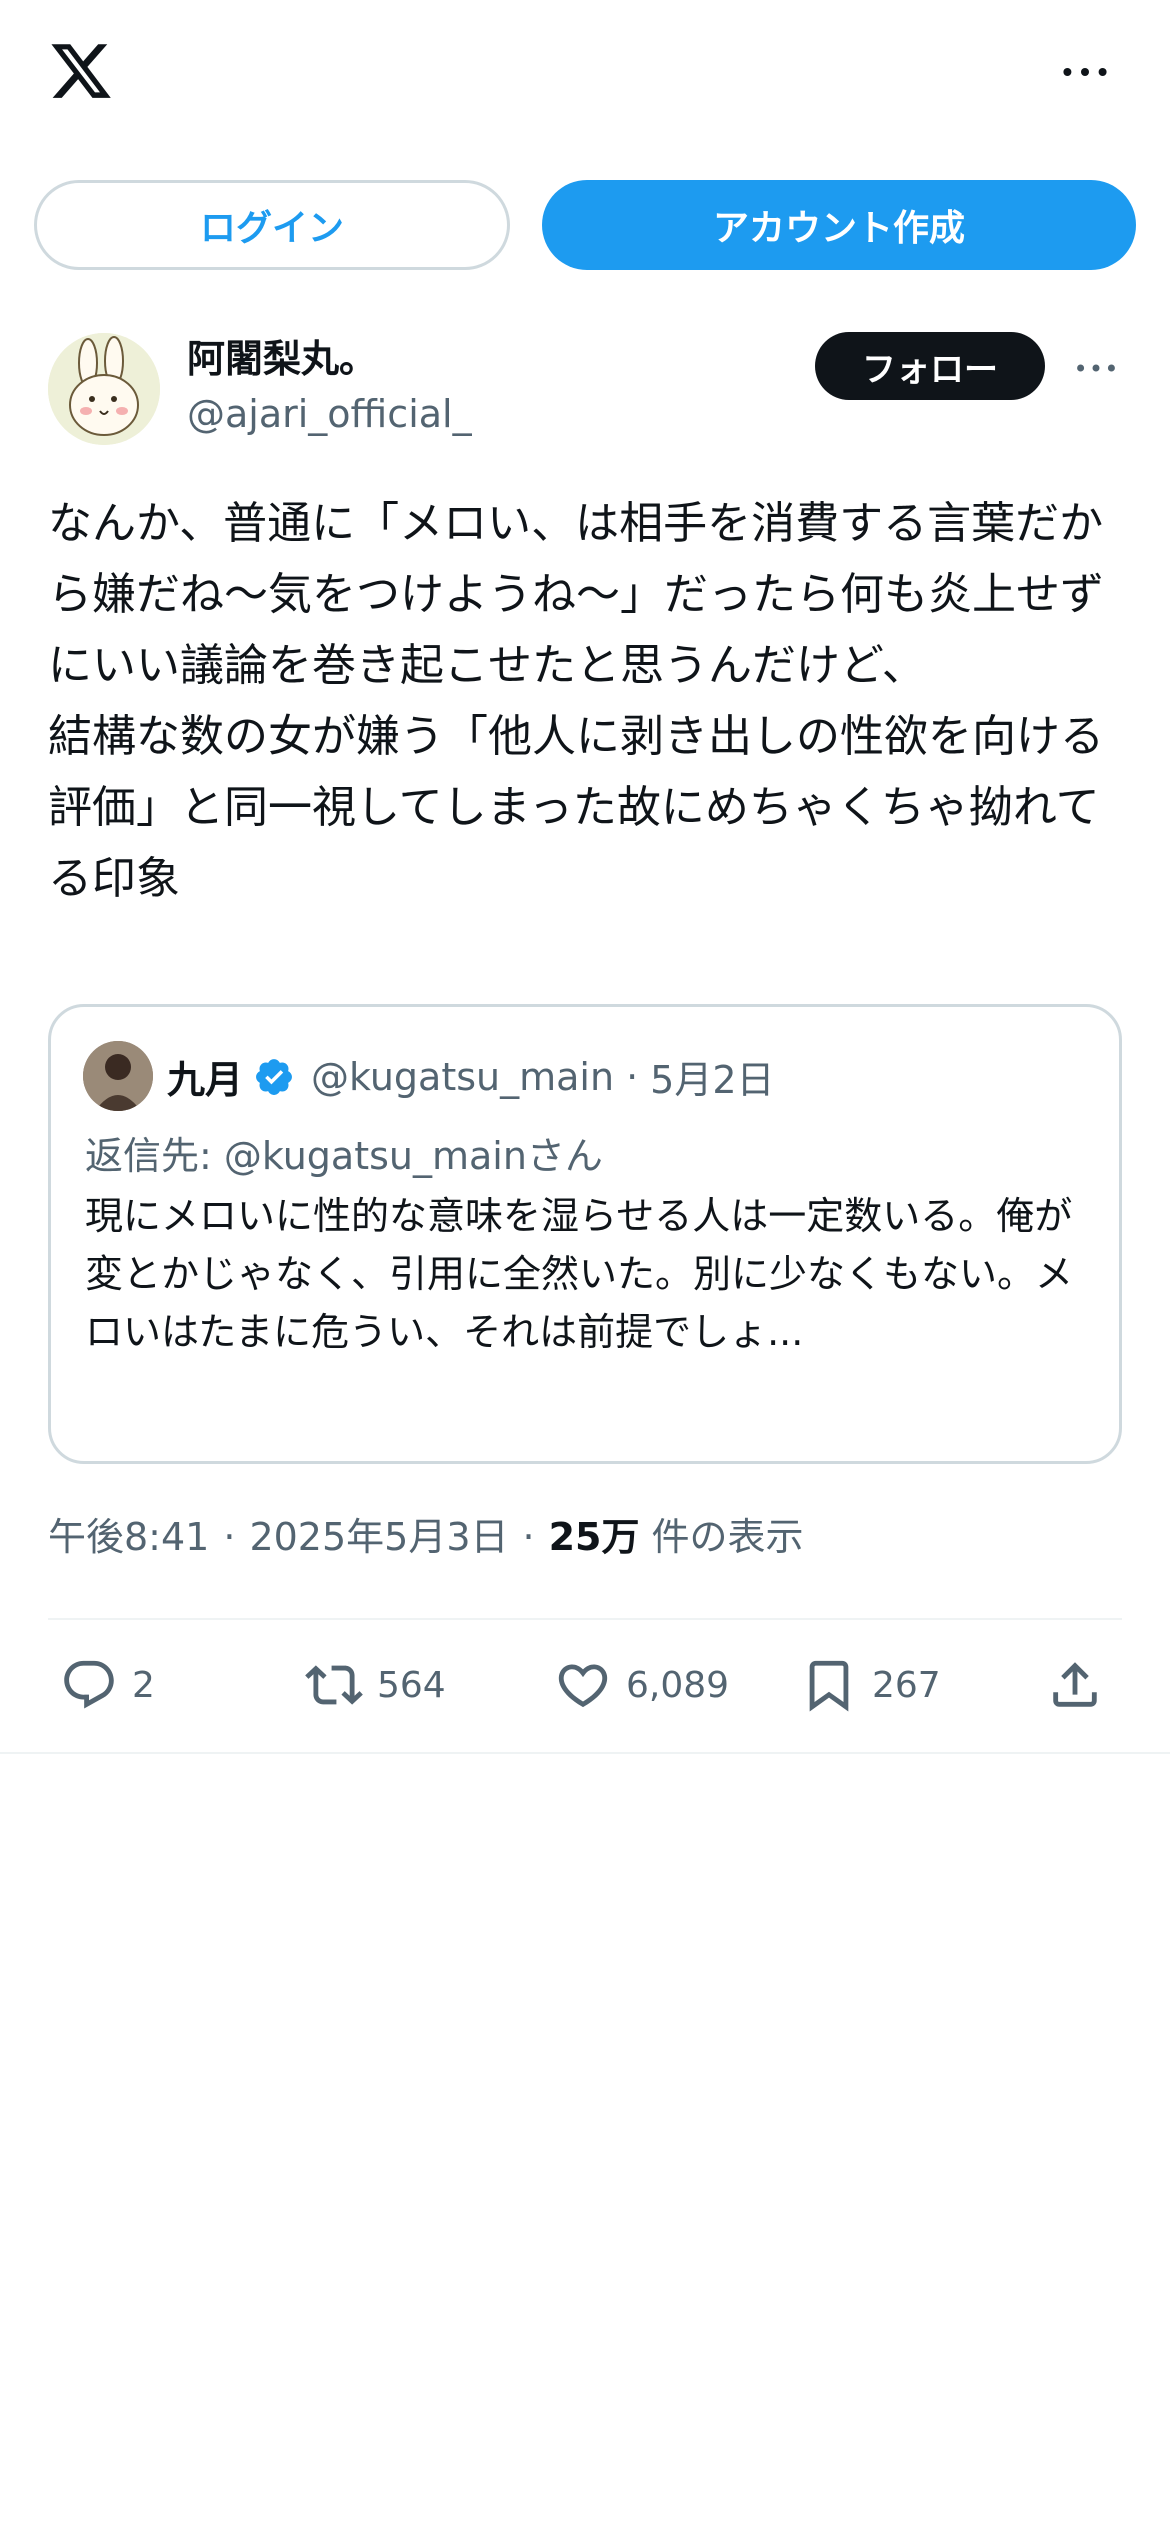 Image resolution: width=1170 pixels, height=2532 pixels. I want to click on author-handle: @ajari_official_, so click(329, 414).